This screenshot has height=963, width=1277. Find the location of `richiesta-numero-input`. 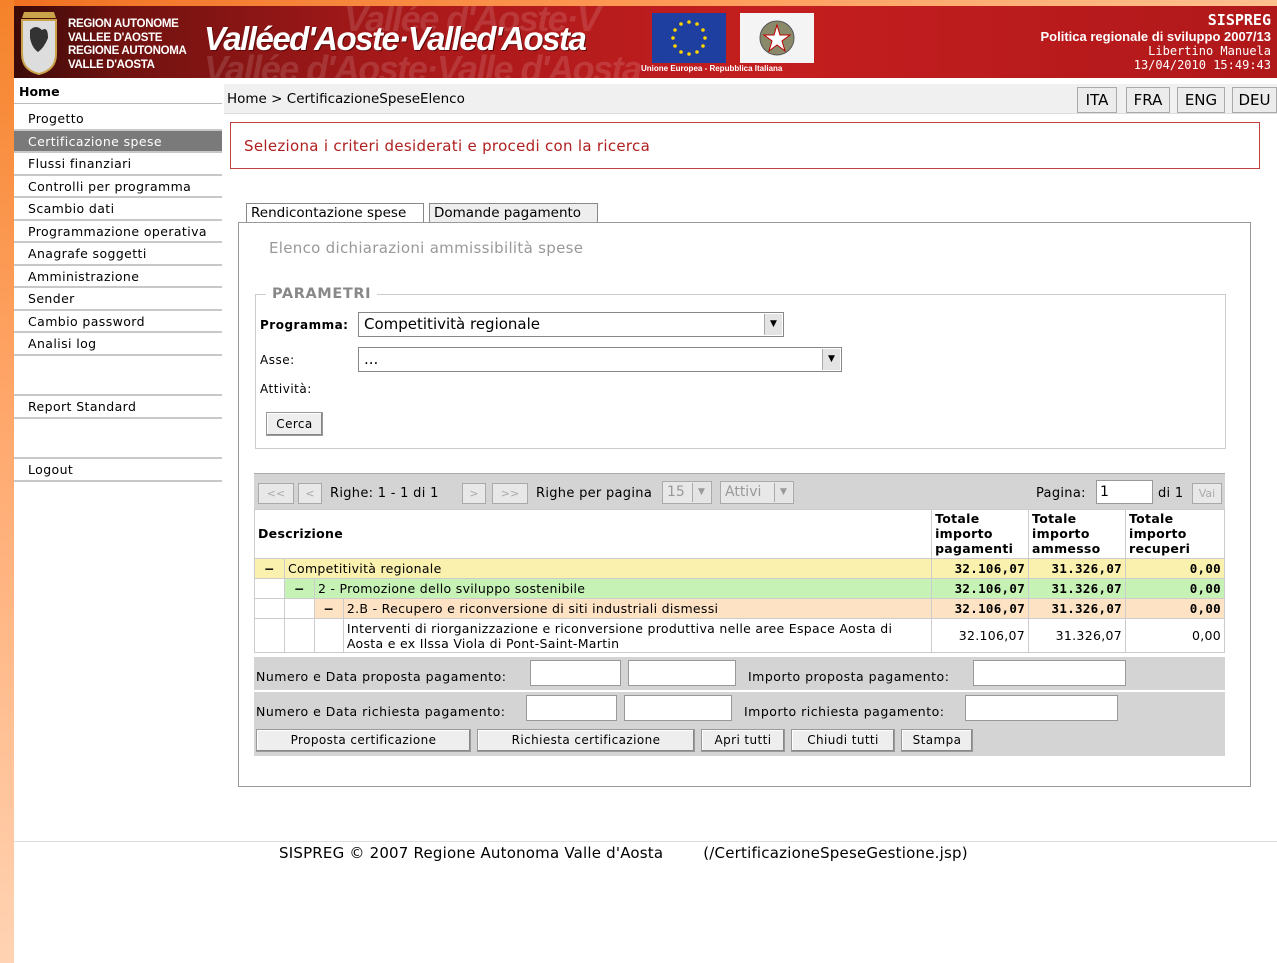

richiesta-numero-input is located at coordinates (571, 708).